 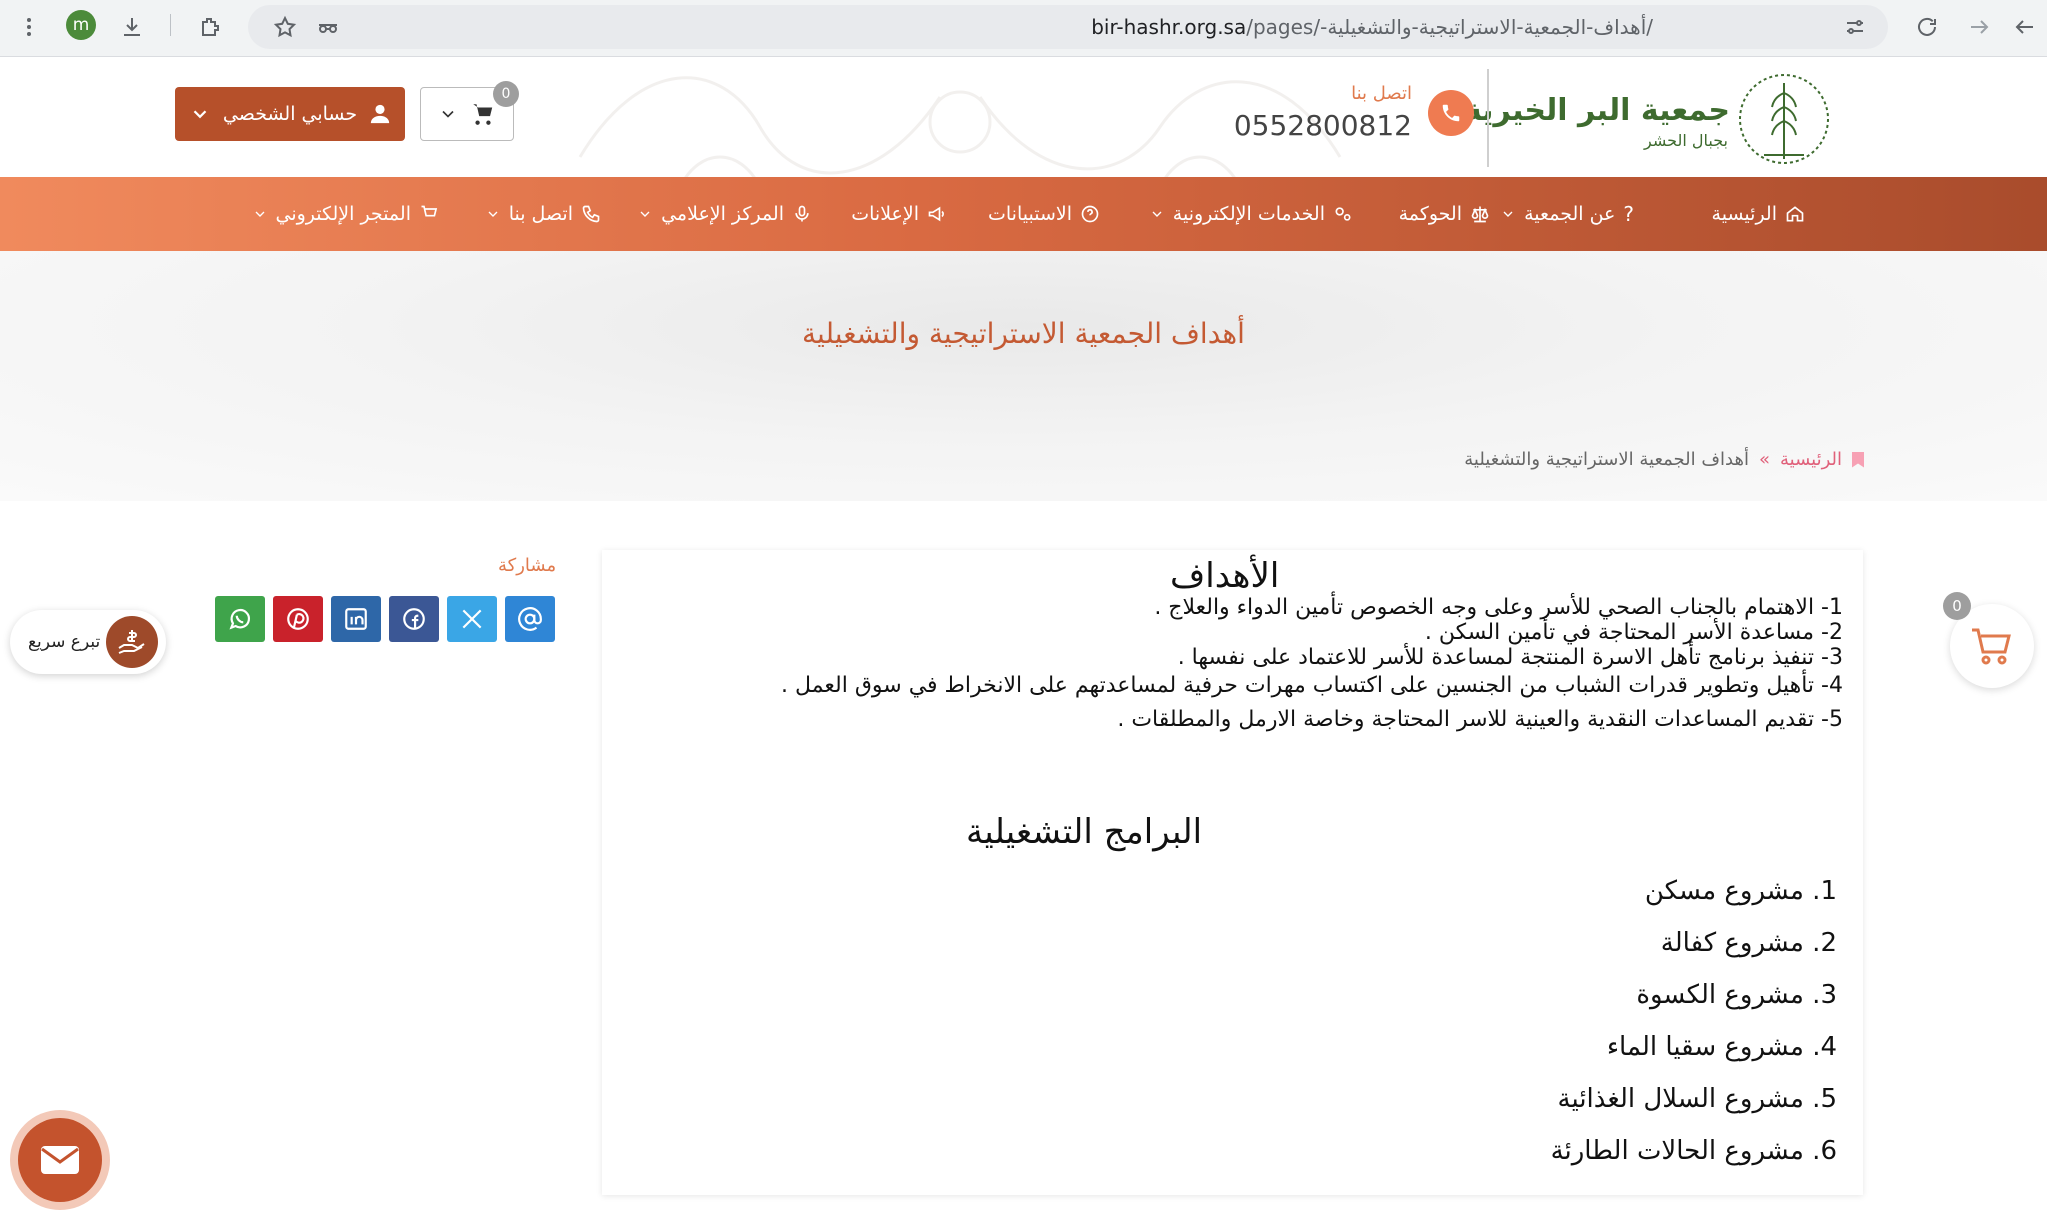 What do you see at coordinates (1251, 214) in the screenshot?
I see `nav-item-eservices: الخدمات الإلكترونية` at bounding box center [1251, 214].